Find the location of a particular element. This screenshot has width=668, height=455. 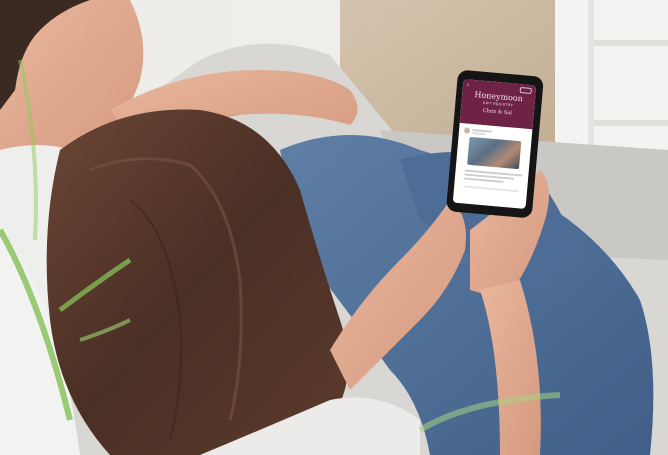

pill-button-icon is located at coordinates (526, 91).